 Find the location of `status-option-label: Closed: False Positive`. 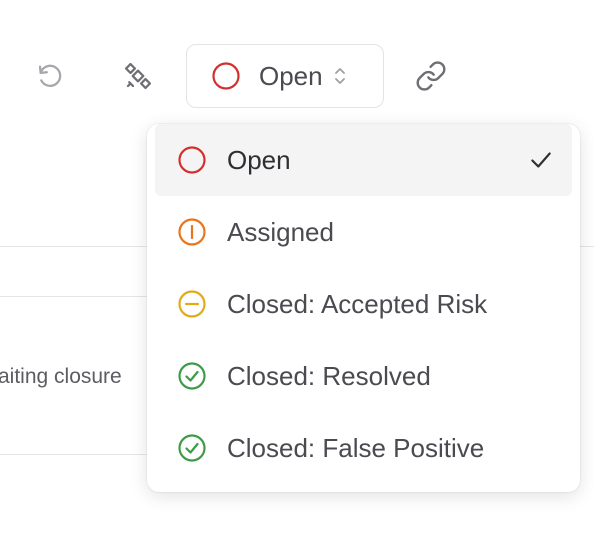

status-option-label: Closed: False Positive is located at coordinates (356, 447).